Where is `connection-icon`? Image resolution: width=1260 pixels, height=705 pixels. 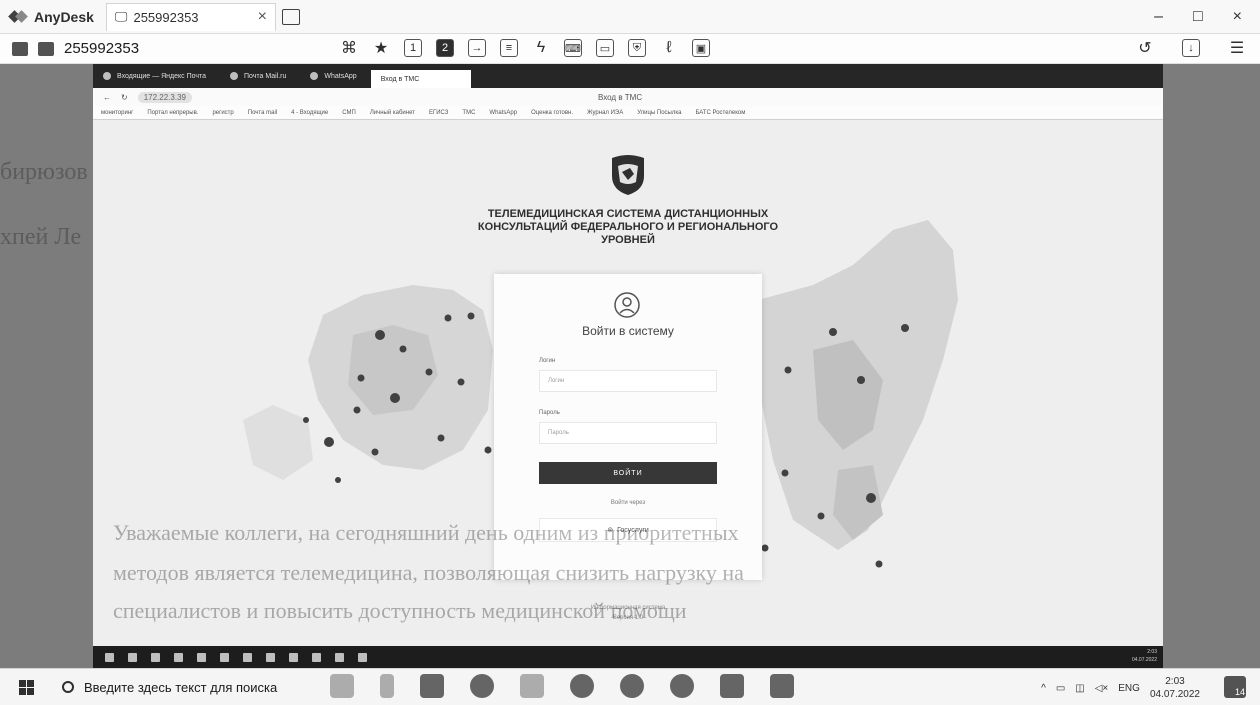 connection-icon is located at coordinates (20, 48).